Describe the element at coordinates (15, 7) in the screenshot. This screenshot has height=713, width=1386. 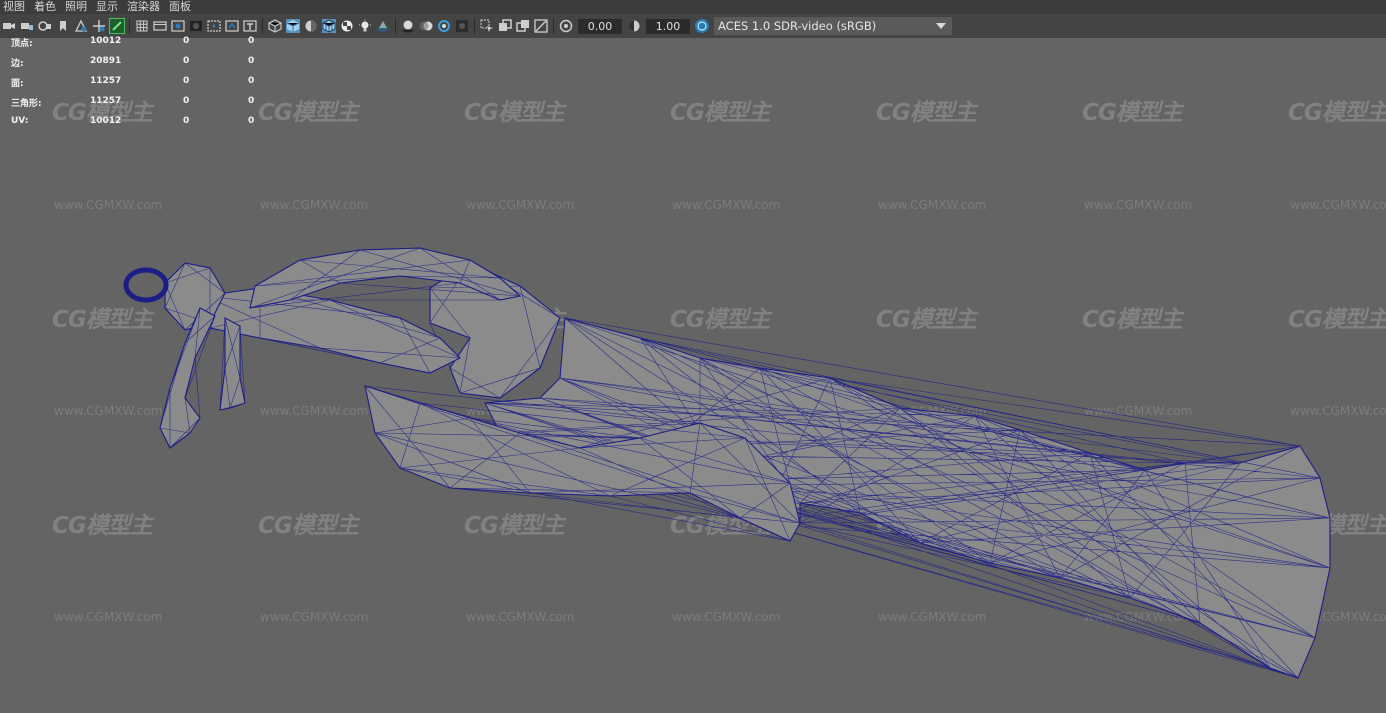
I see `menu-view: 视图` at that location.